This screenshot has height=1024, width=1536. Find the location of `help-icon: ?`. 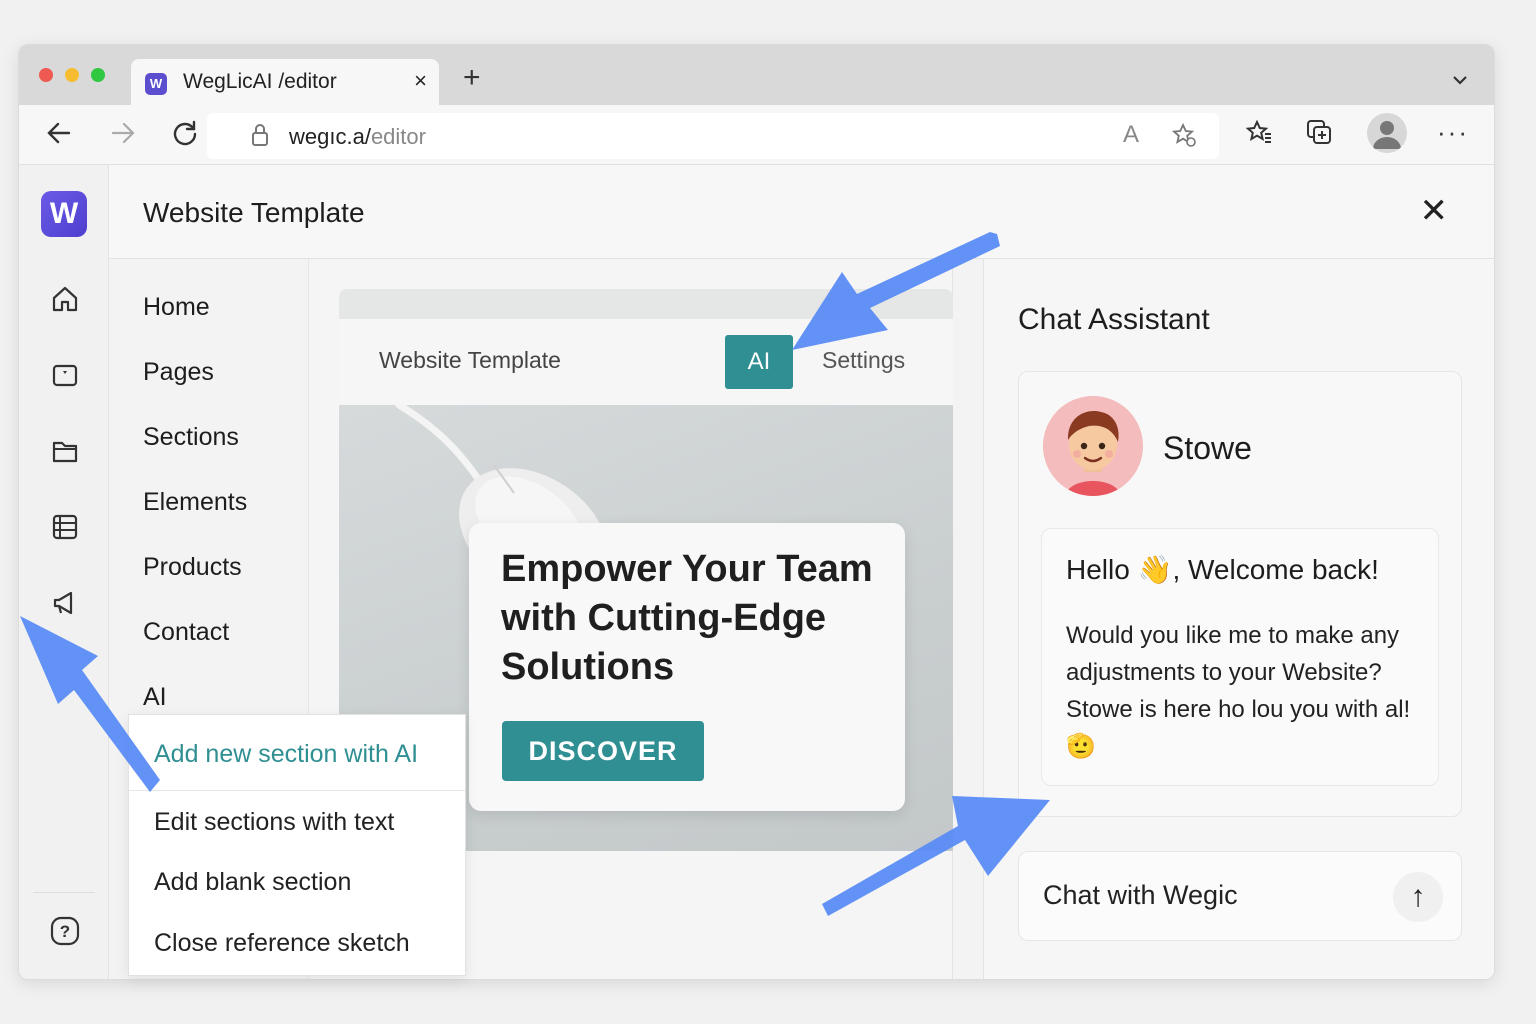

help-icon: ? is located at coordinates (65, 931).